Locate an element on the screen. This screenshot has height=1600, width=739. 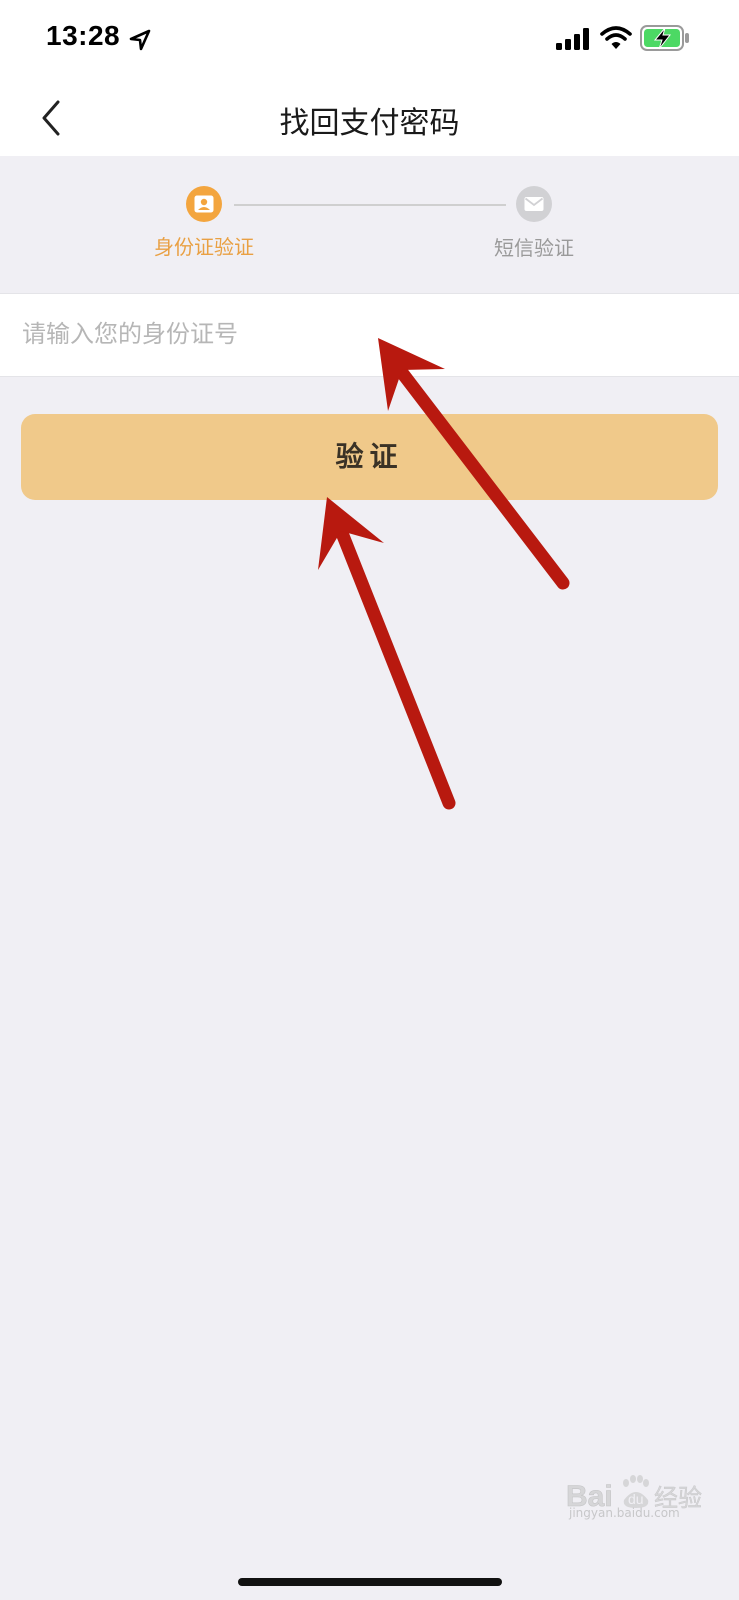
step-1-indicator is located at coordinates (204, 204).